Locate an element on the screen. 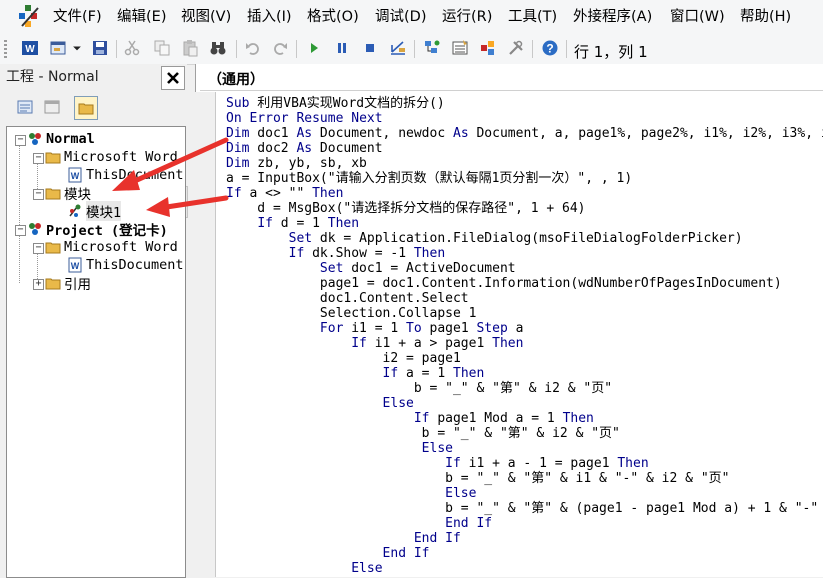 Image resolution: width=823 pixels, height=578 pixels. code-line: Selection.Collapse 1 is located at coordinates (524, 313).